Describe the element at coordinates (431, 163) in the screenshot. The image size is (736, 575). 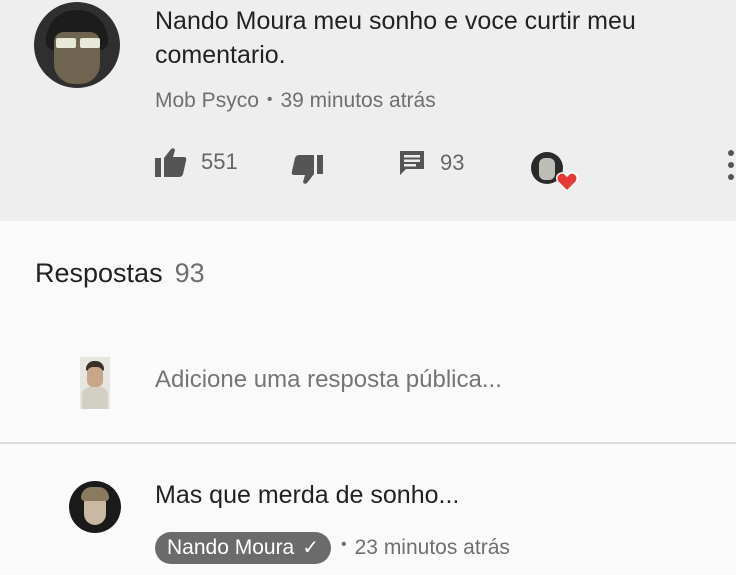
I see `reply-count-button: 93` at that location.